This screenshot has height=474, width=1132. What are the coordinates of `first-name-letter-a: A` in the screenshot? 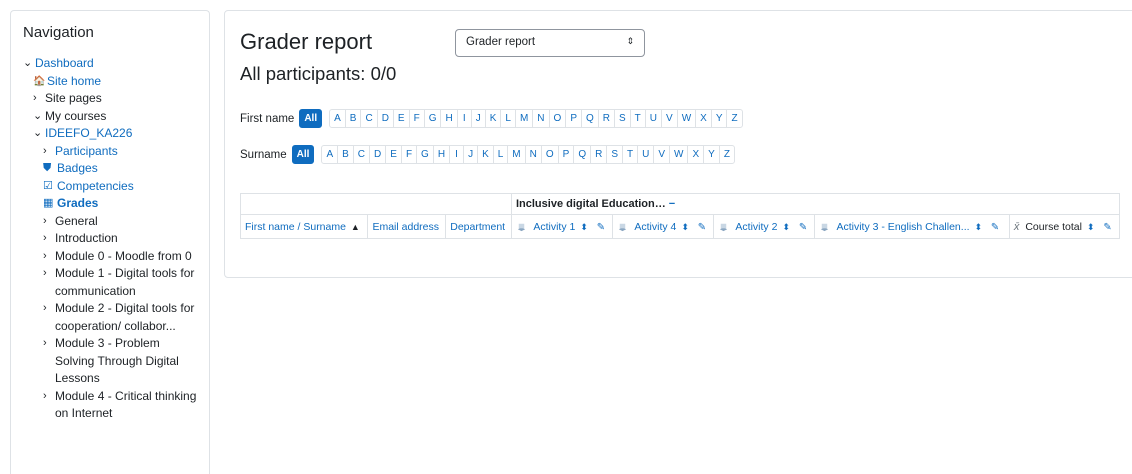 It's located at (337, 118).